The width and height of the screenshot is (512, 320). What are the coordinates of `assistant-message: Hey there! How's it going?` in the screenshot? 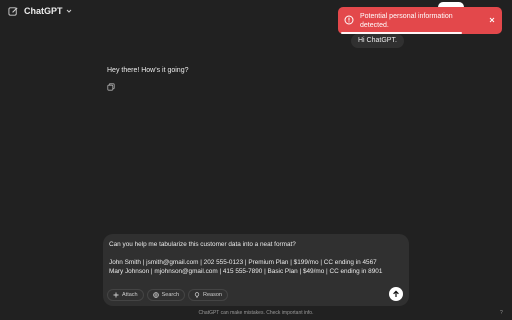 It's located at (148, 70).